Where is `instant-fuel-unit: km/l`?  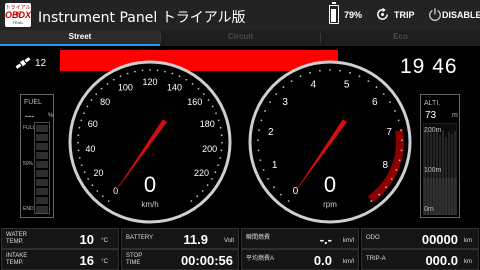 instant-fuel-unit: km/l is located at coordinates (348, 241).